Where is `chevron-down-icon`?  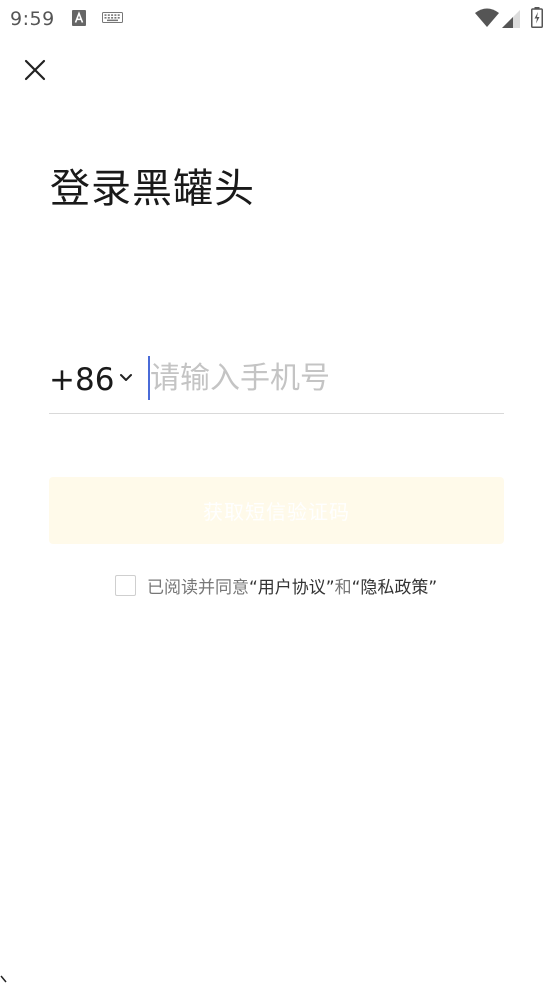 chevron-down-icon is located at coordinates (126, 377).